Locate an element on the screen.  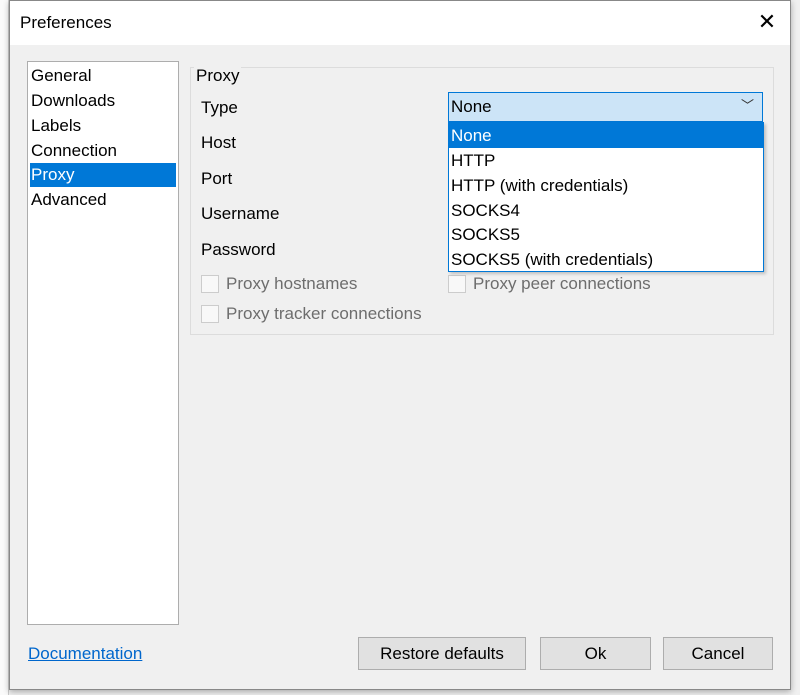
host-label: Host is located at coordinates (218, 142).